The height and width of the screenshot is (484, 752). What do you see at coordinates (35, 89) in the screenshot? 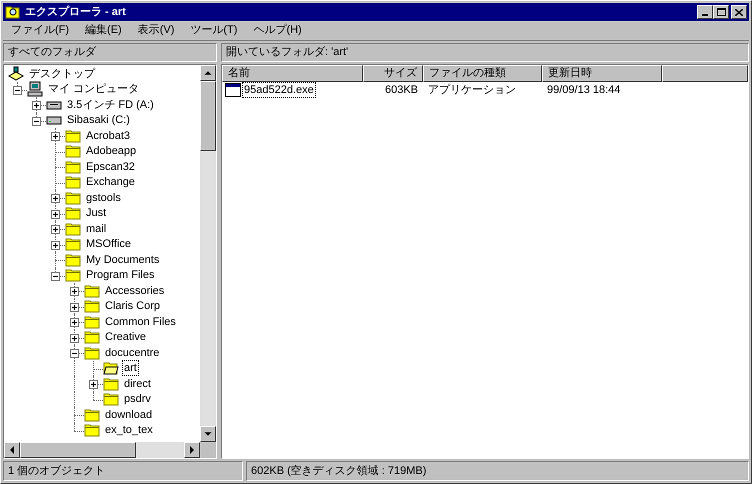
I see `computer-icon` at bounding box center [35, 89].